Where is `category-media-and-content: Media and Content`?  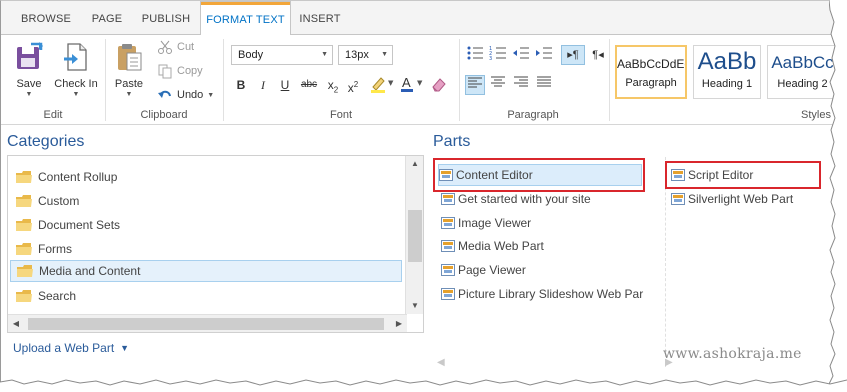 category-media-and-content: Media and Content is located at coordinates (206, 271).